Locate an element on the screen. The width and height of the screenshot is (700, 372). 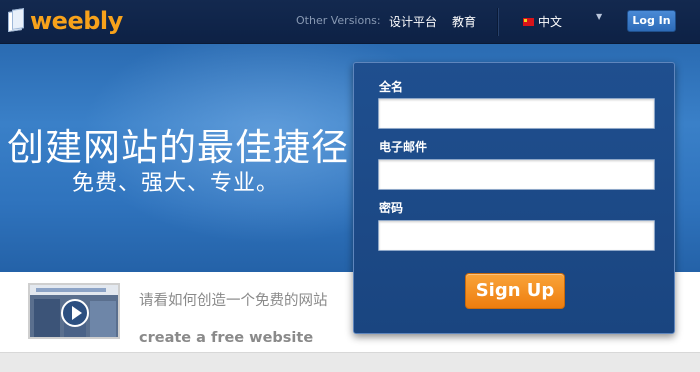
video-thumbnail is located at coordinates (74, 311).